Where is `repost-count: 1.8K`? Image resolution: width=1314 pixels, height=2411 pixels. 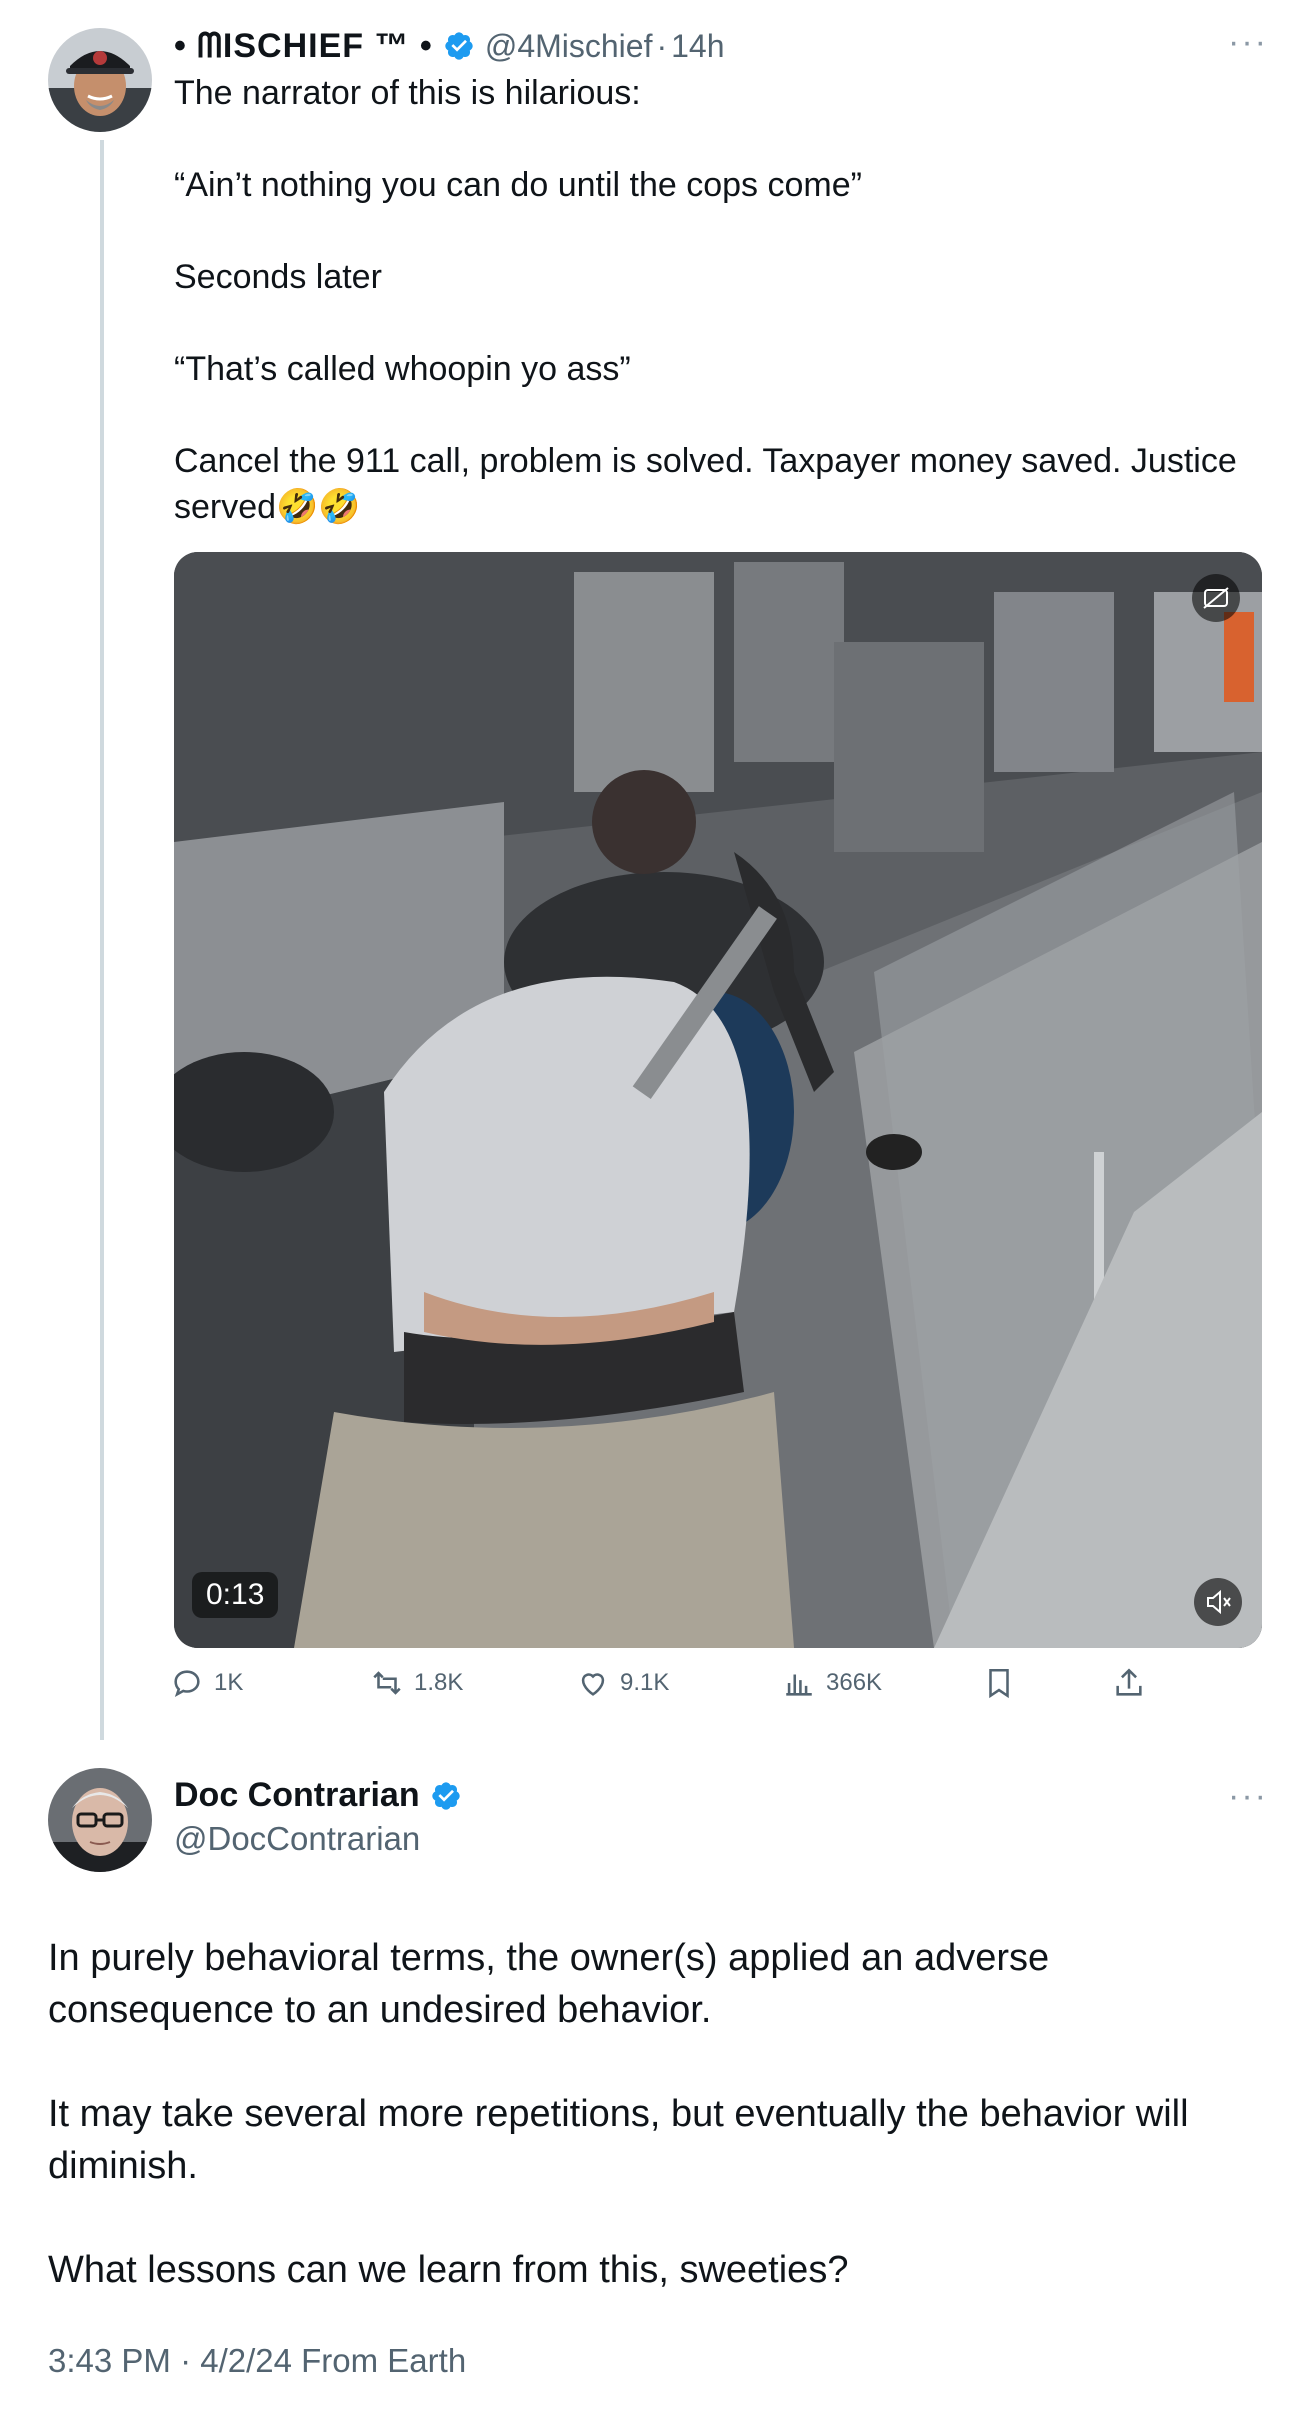 repost-count: 1.8K is located at coordinates (439, 1682).